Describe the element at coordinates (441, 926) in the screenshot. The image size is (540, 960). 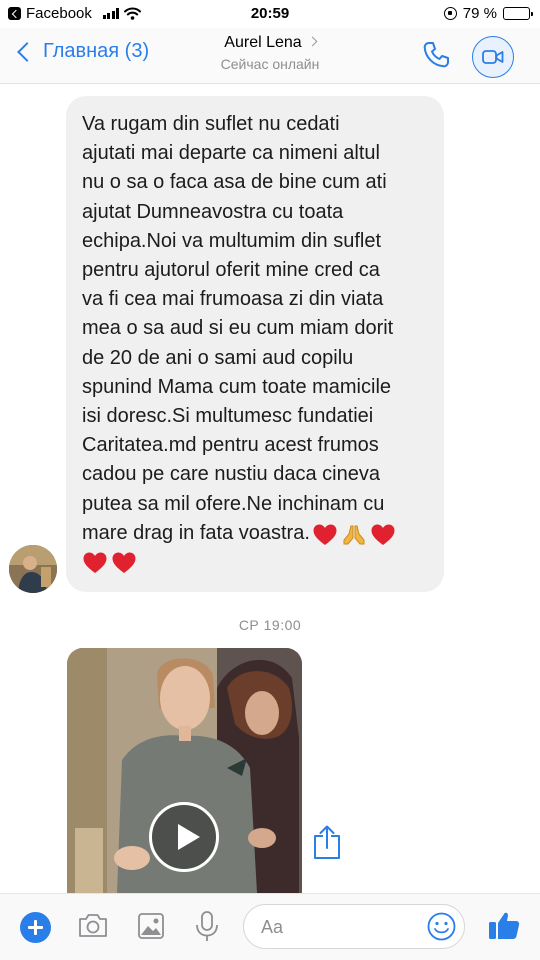
I see `smiley-icon` at that location.